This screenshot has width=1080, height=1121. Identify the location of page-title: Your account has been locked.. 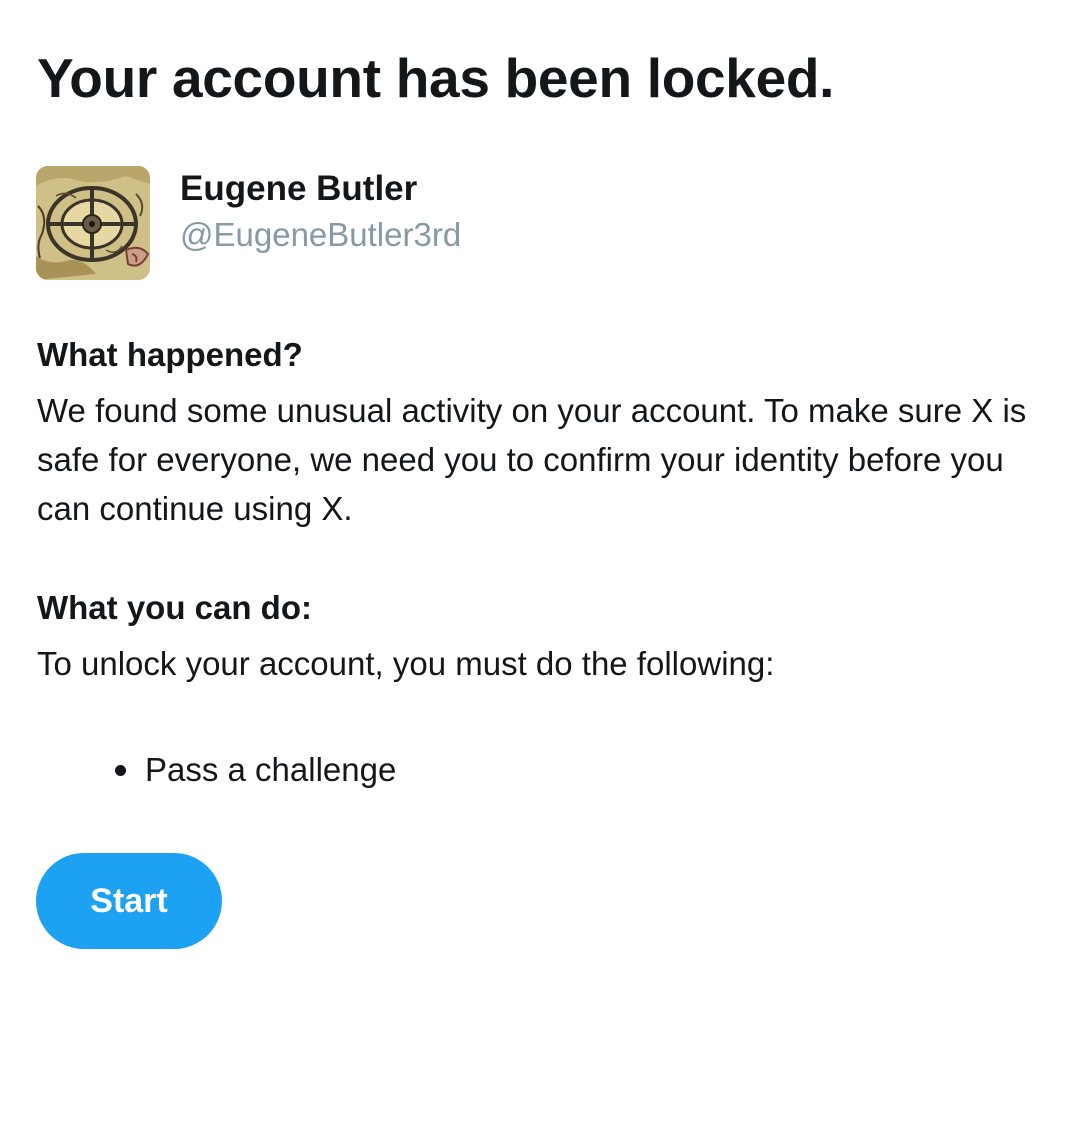
(436, 78).